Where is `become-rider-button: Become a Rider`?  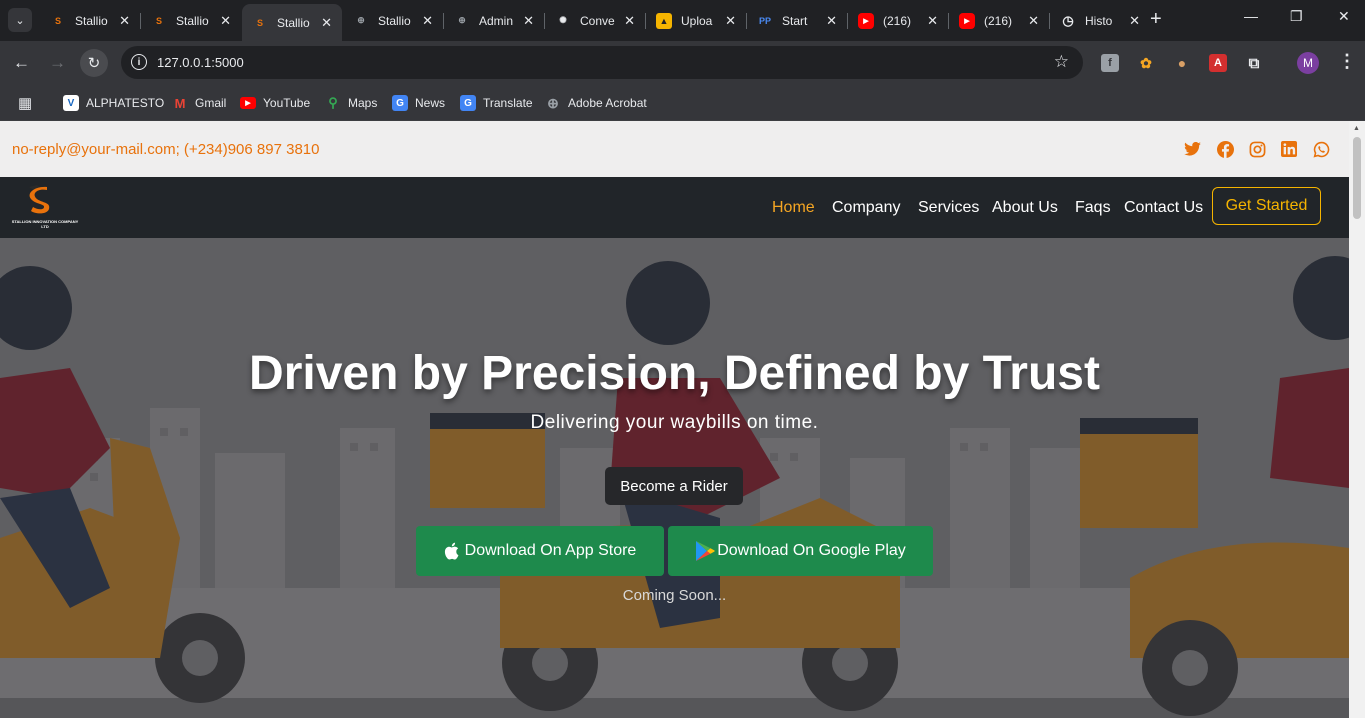 become-rider-button: Become a Rider is located at coordinates (674, 486).